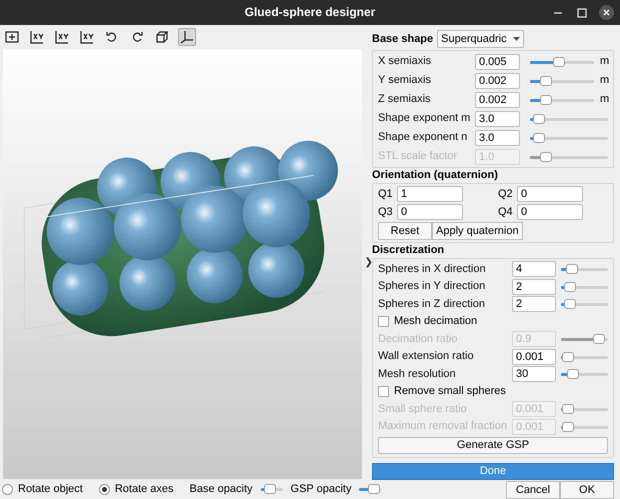  I want to click on quaternion-label: Q2, so click(506, 194).